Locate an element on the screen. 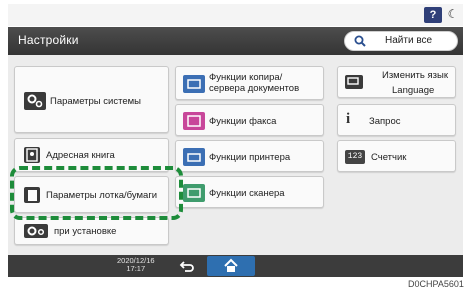 The image size is (469, 292). info-icon: i is located at coordinates (348, 119).